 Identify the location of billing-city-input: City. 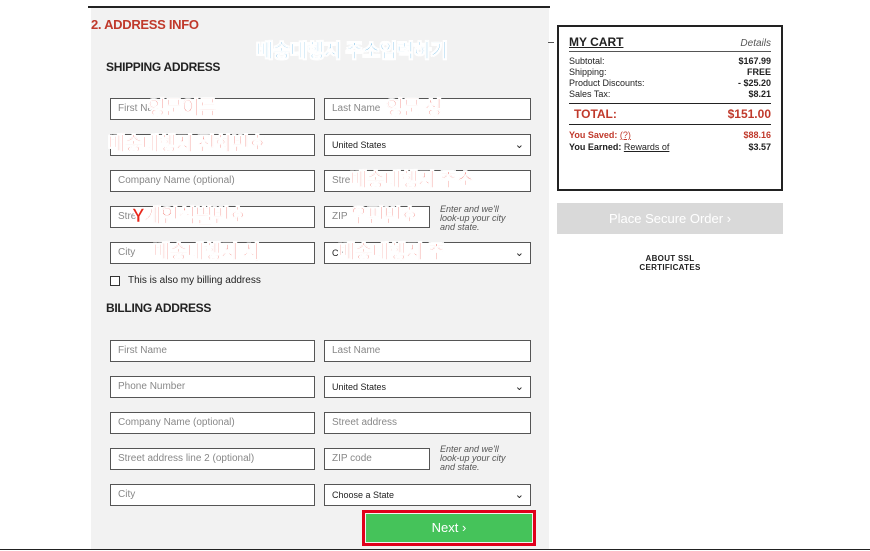
(212, 495).